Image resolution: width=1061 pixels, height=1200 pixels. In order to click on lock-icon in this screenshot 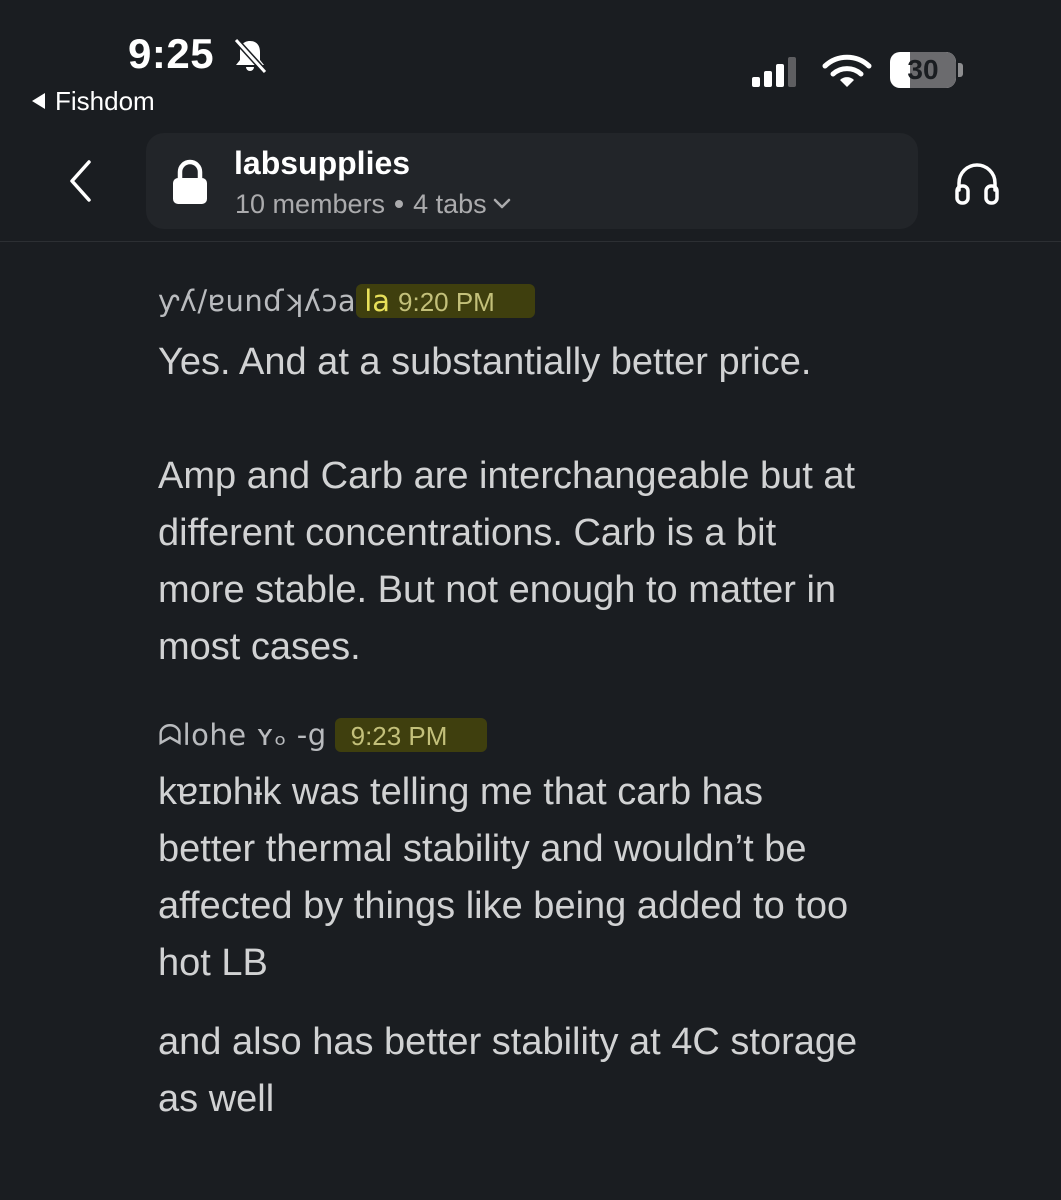, I will do `click(190, 181)`.